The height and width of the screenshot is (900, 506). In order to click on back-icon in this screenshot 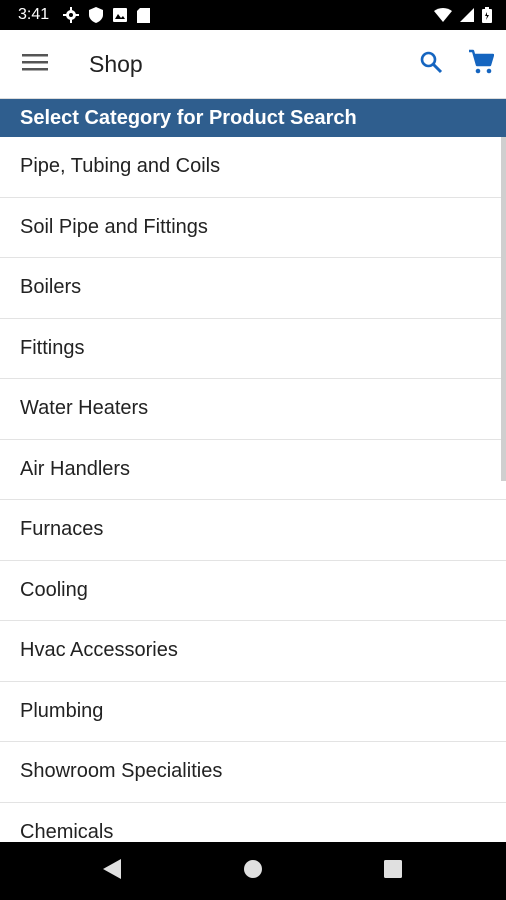, I will do `click(112, 871)`.